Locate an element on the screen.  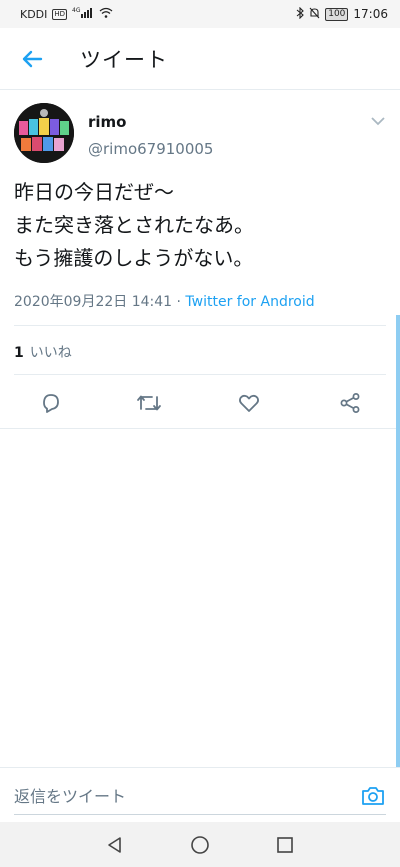
author-row: rimo @rimo67910005 is located at coordinates (202, 135).